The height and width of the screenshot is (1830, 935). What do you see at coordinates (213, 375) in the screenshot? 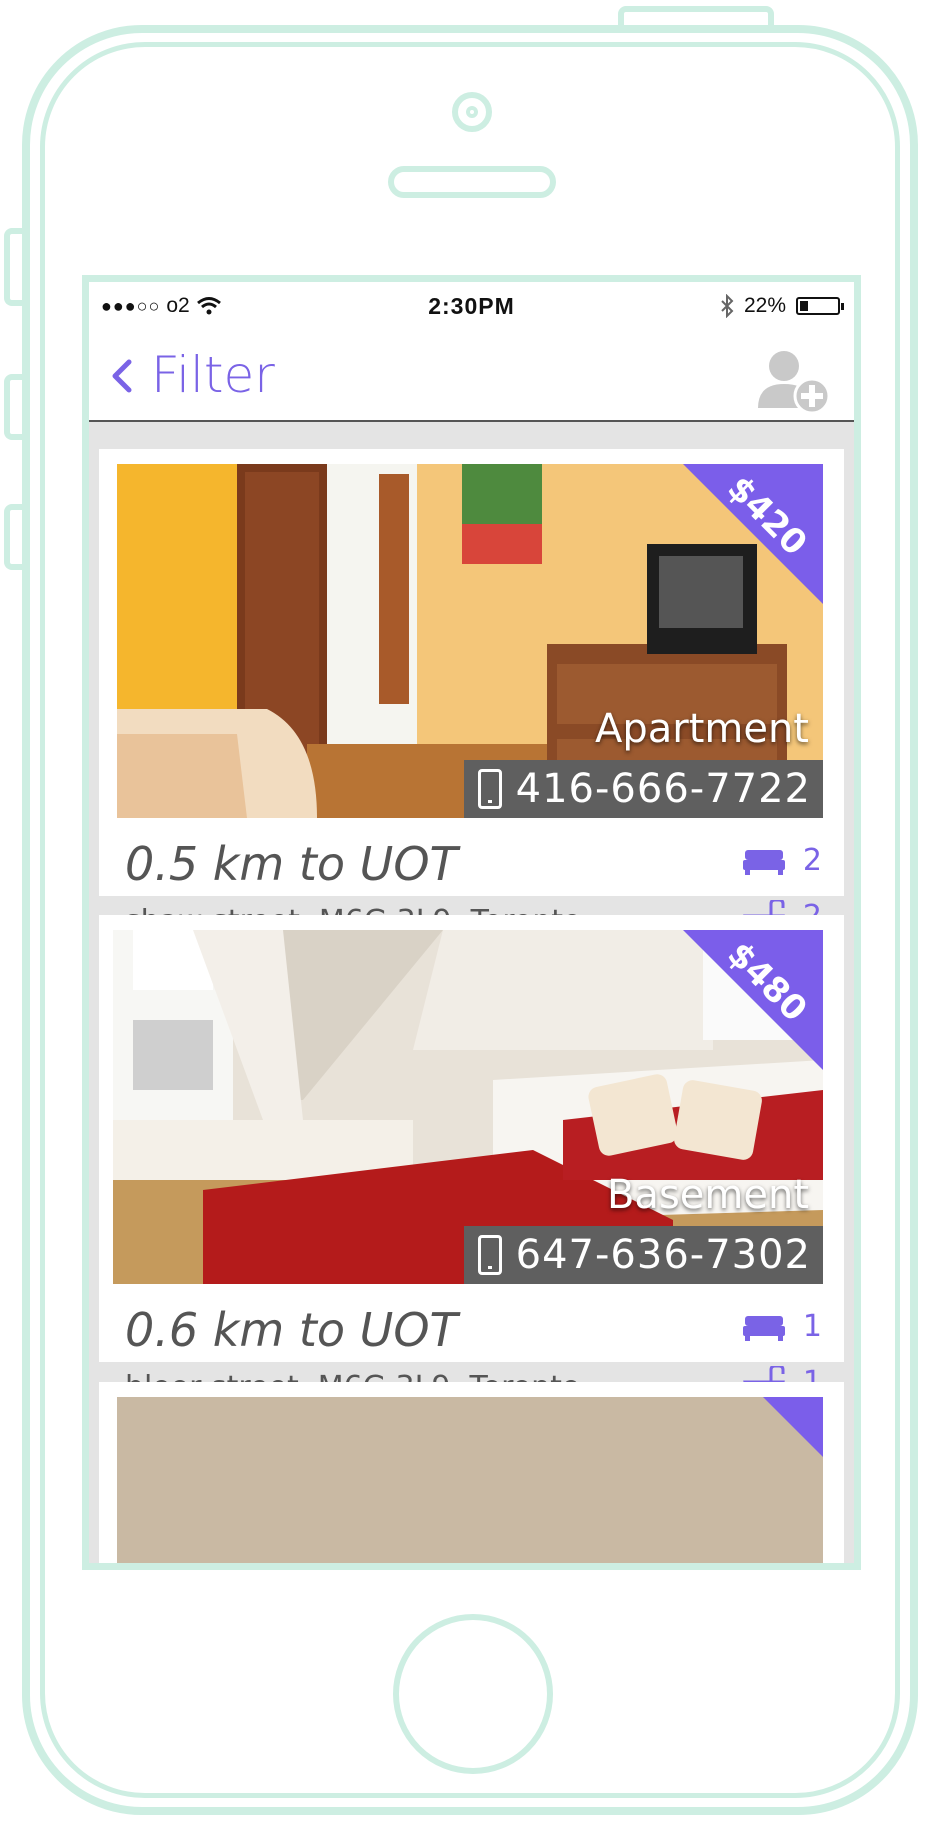
I see `page-title: Filter` at bounding box center [213, 375].